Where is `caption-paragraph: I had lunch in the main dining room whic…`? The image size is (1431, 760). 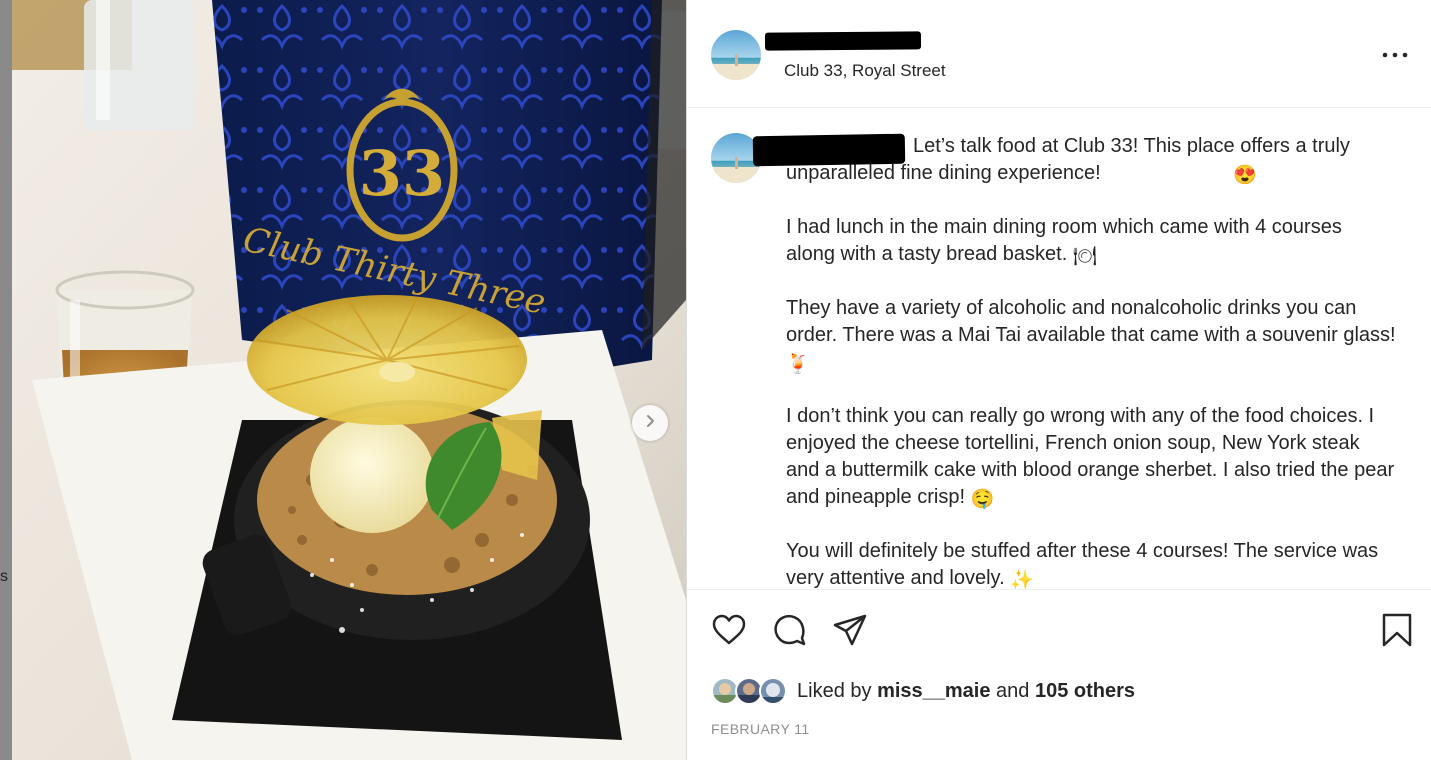
caption-paragraph: I had lunch in the main dining room whic… is located at coordinates (1064, 241).